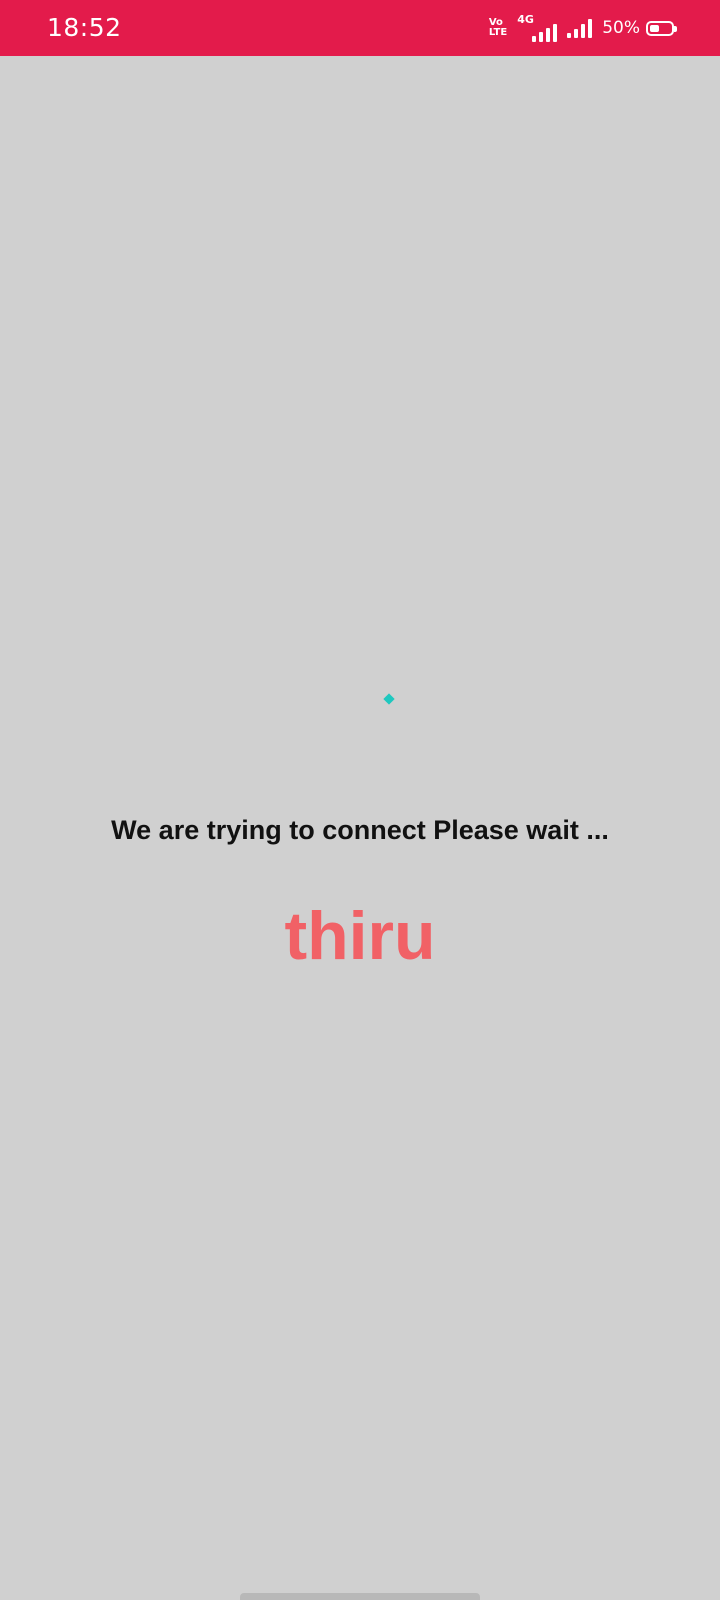 This screenshot has height=1600, width=720. What do you see at coordinates (84, 27) in the screenshot?
I see `status-time: 18:52` at bounding box center [84, 27].